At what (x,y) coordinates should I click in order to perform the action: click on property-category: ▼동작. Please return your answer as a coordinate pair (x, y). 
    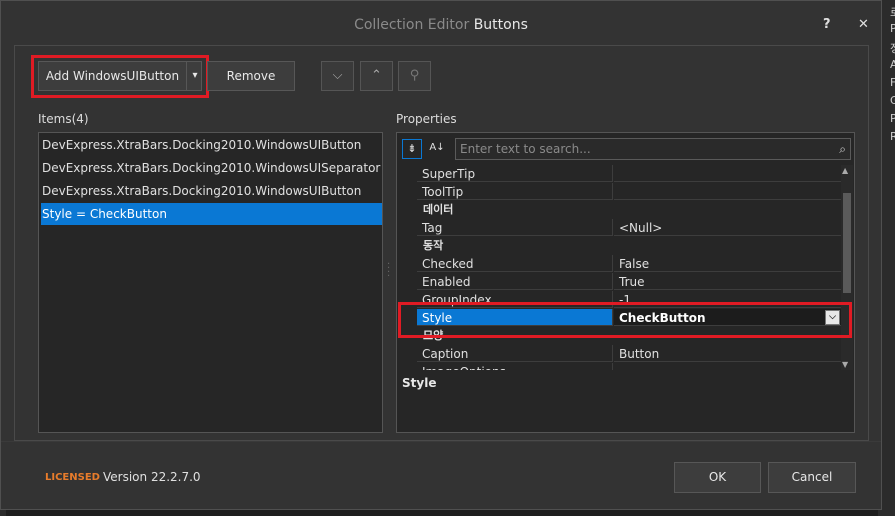
    Looking at the image, I should click on (629, 246).